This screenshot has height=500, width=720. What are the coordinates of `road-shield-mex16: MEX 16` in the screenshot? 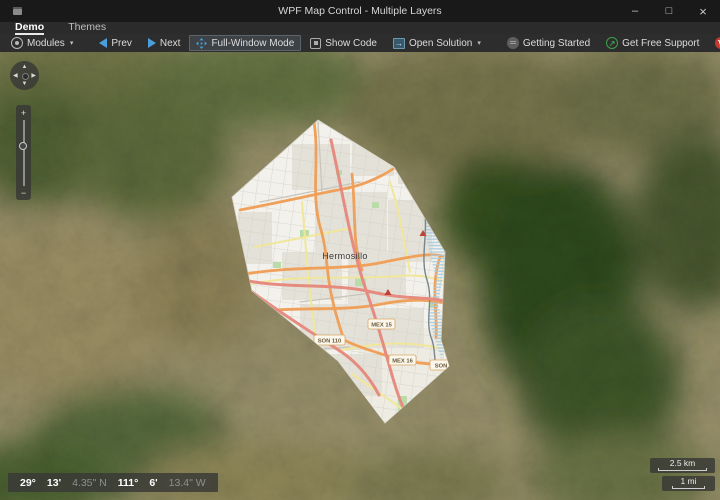 It's located at (402, 360).